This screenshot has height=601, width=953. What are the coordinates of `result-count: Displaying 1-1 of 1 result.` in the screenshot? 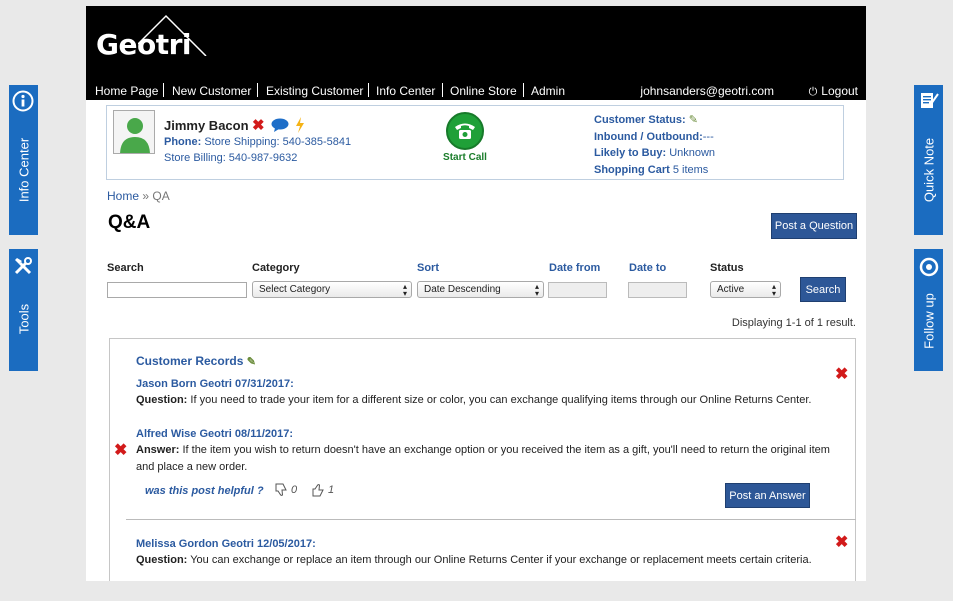 It's located at (793, 323).